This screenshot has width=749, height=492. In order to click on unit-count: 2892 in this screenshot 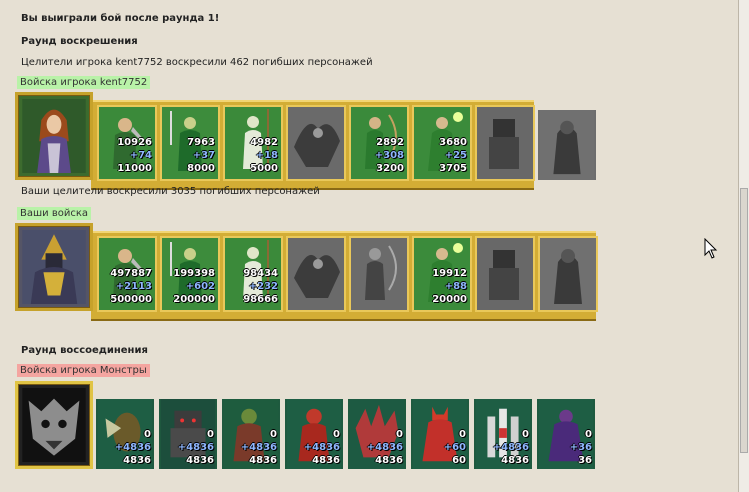, I will do `click(390, 142)`.